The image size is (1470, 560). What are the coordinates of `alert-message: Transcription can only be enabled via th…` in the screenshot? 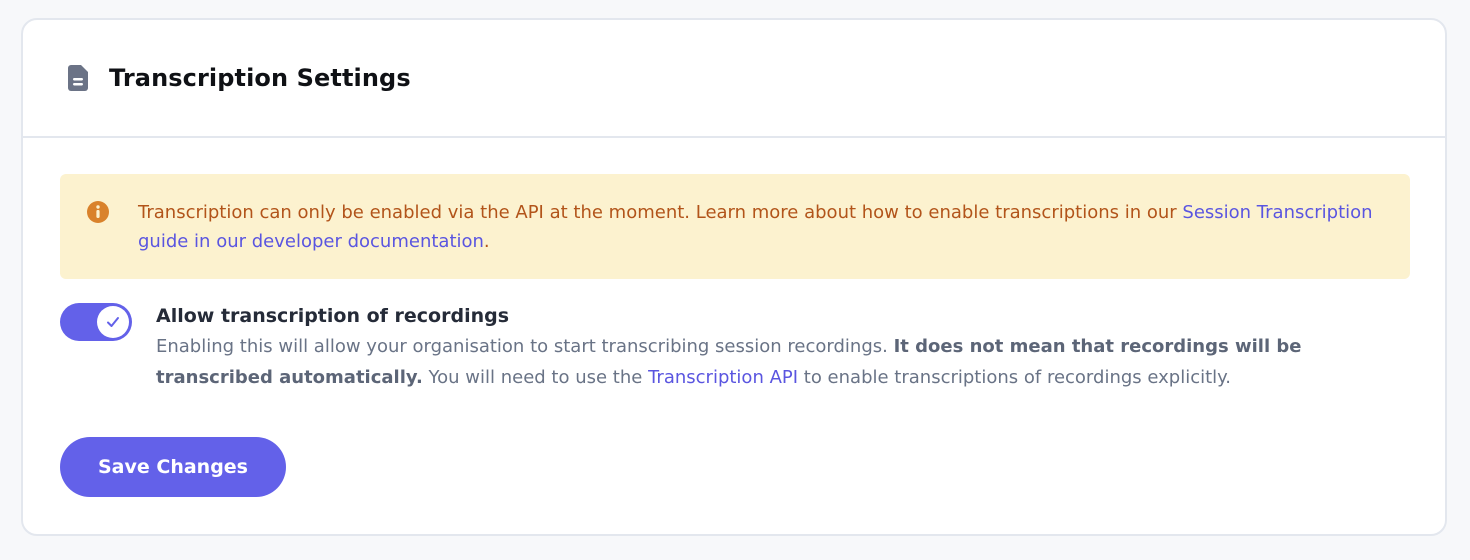 It's located at (764, 227).